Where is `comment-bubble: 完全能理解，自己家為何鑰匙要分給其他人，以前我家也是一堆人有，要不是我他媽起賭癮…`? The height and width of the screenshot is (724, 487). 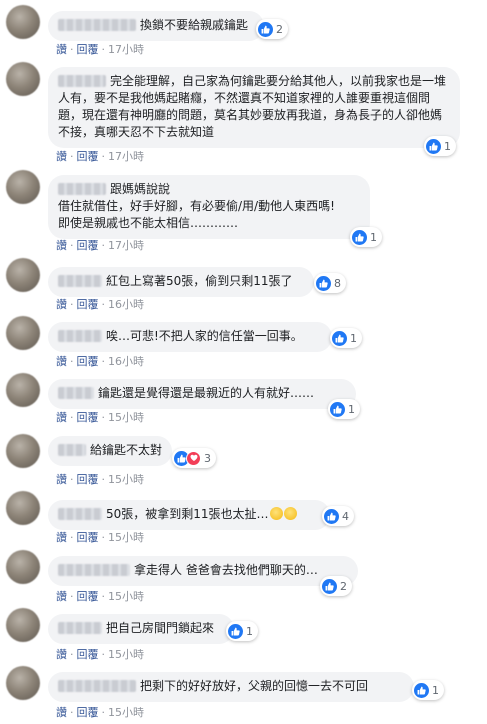
comment-bubble: 完全能理解，自己家為何鑰匙要分給其他人，以前我家也是一堆人有，要不是我他媽起賭癮… is located at coordinates (254, 107).